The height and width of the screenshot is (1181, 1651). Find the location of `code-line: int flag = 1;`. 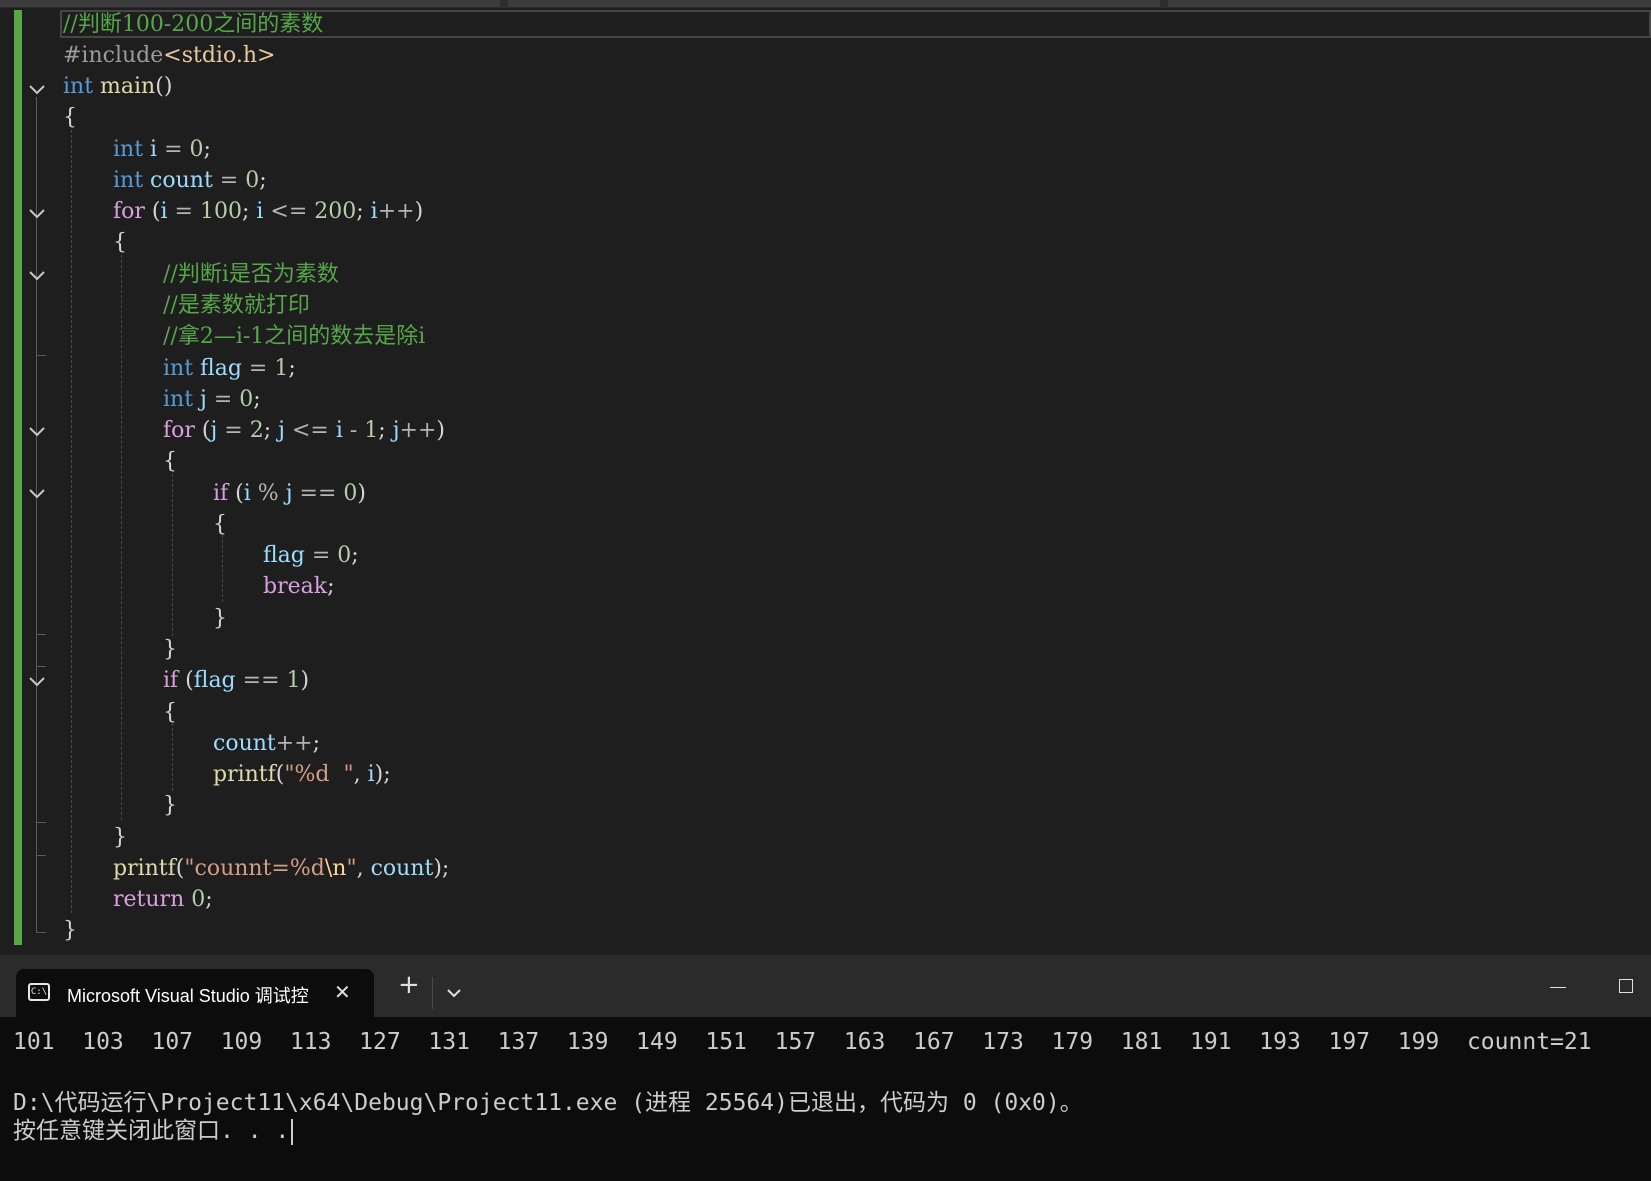

code-line: int flag = 1; is located at coordinates (229, 368).